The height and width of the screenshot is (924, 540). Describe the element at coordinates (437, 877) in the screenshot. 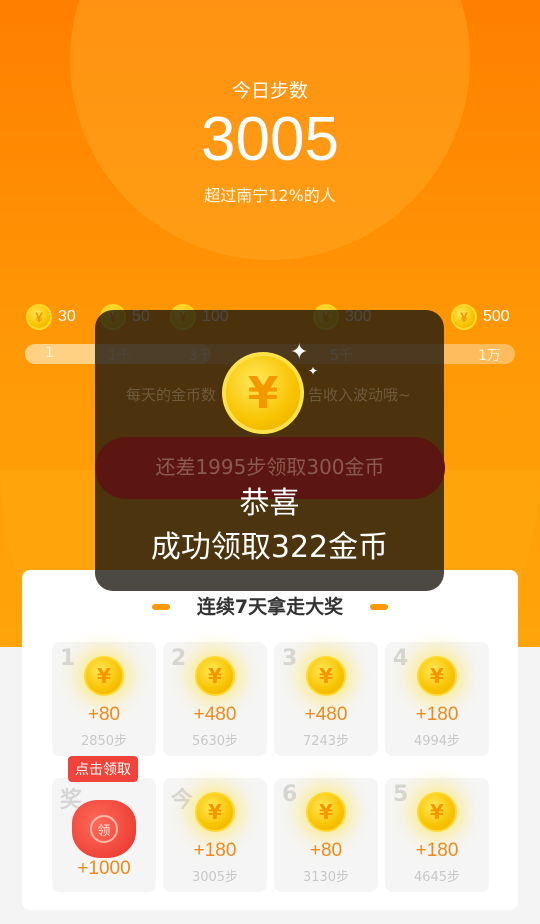

I see `day-steps: 4645步` at that location.